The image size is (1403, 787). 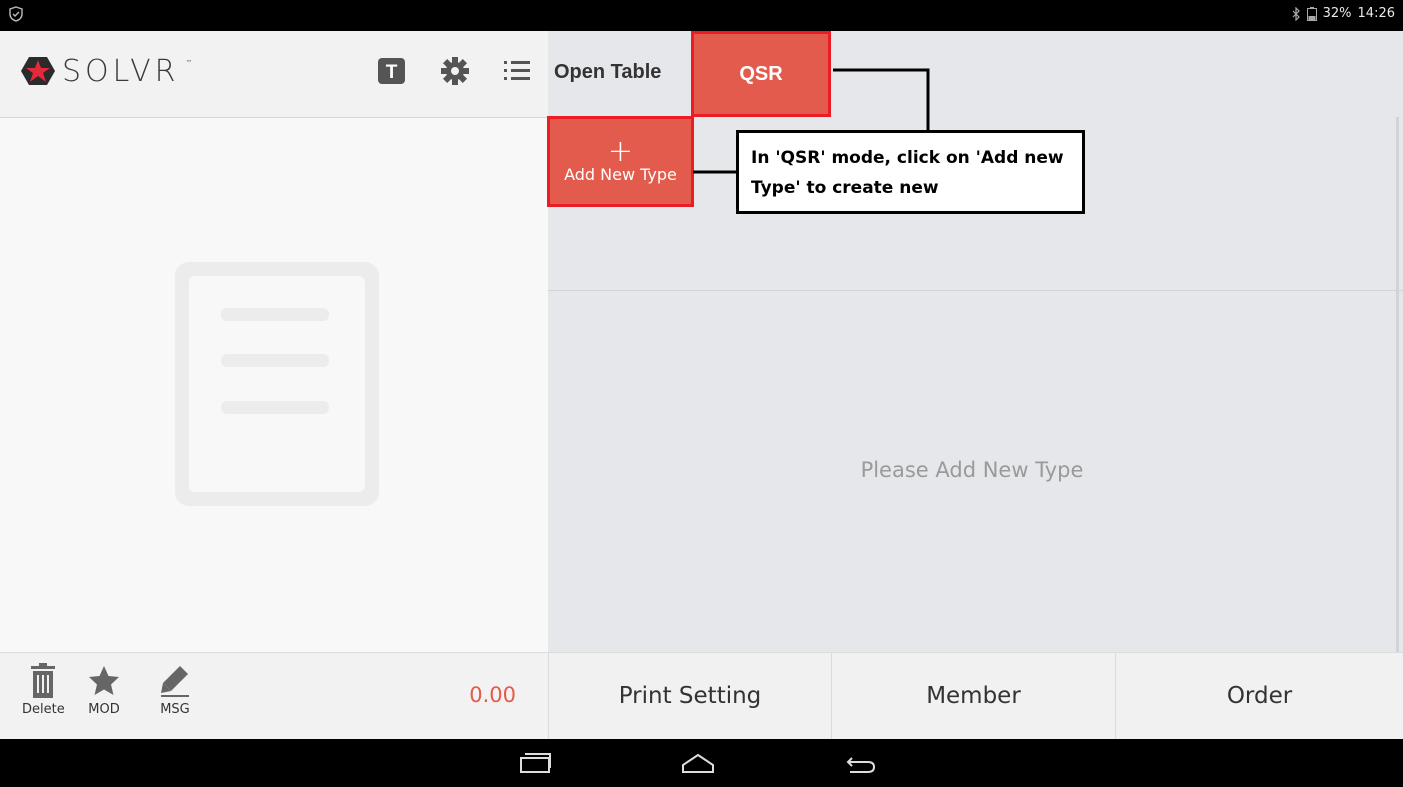 I want to click on star-icon, so click(x=104, y=680).